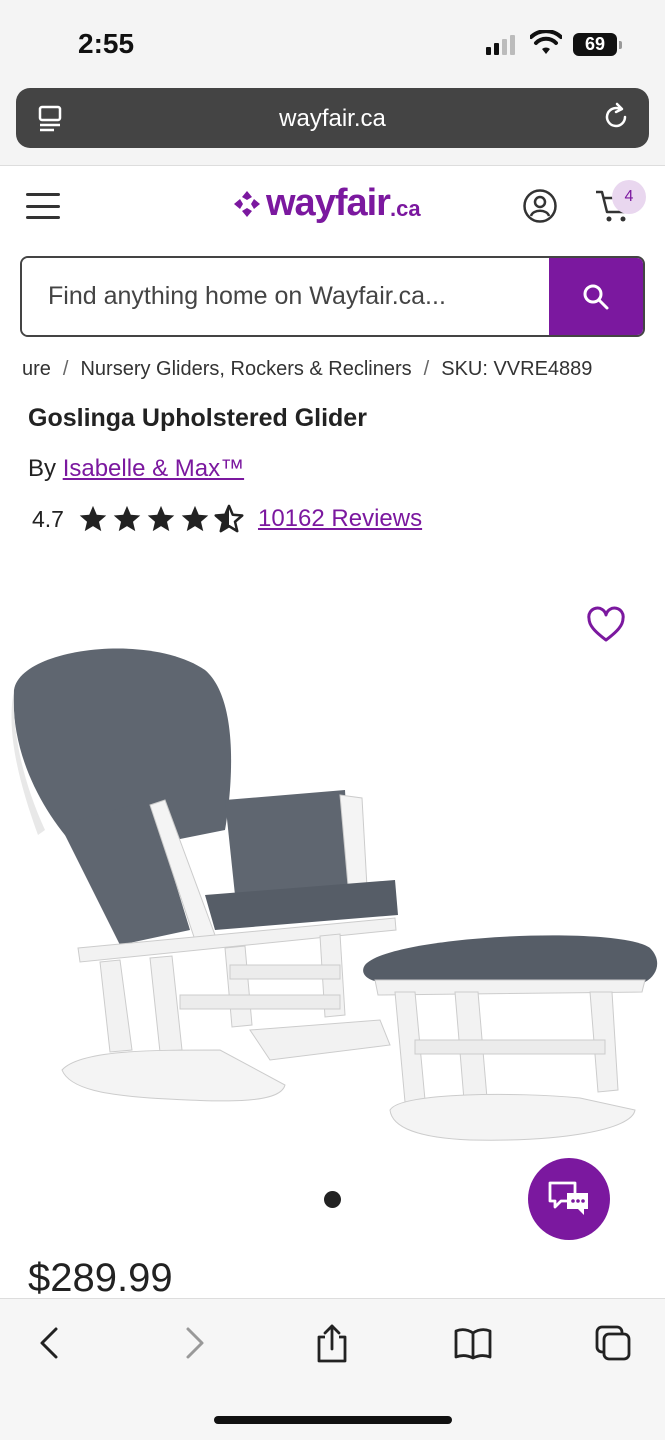 This screenshot has height=1440, width=665. I want to click on search-button, so click(596, 296).